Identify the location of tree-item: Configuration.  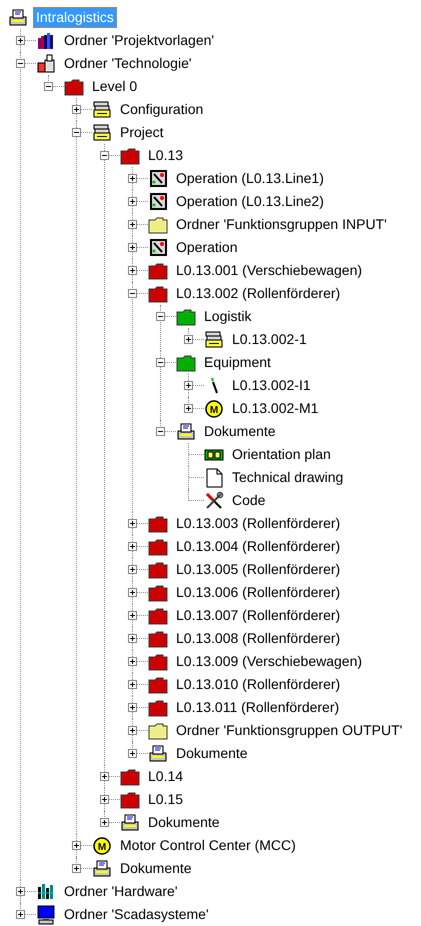
(161, 109).